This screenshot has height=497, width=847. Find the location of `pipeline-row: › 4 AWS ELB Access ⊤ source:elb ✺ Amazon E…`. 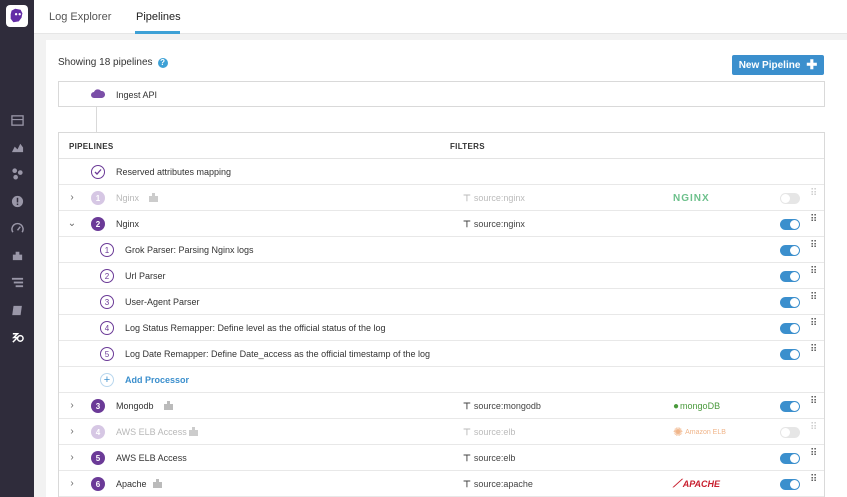

pipeline-row: › 4 AWS ELB Access ⊤ source:elb ✺ Amazon E… is located at coordinates (441, 432).